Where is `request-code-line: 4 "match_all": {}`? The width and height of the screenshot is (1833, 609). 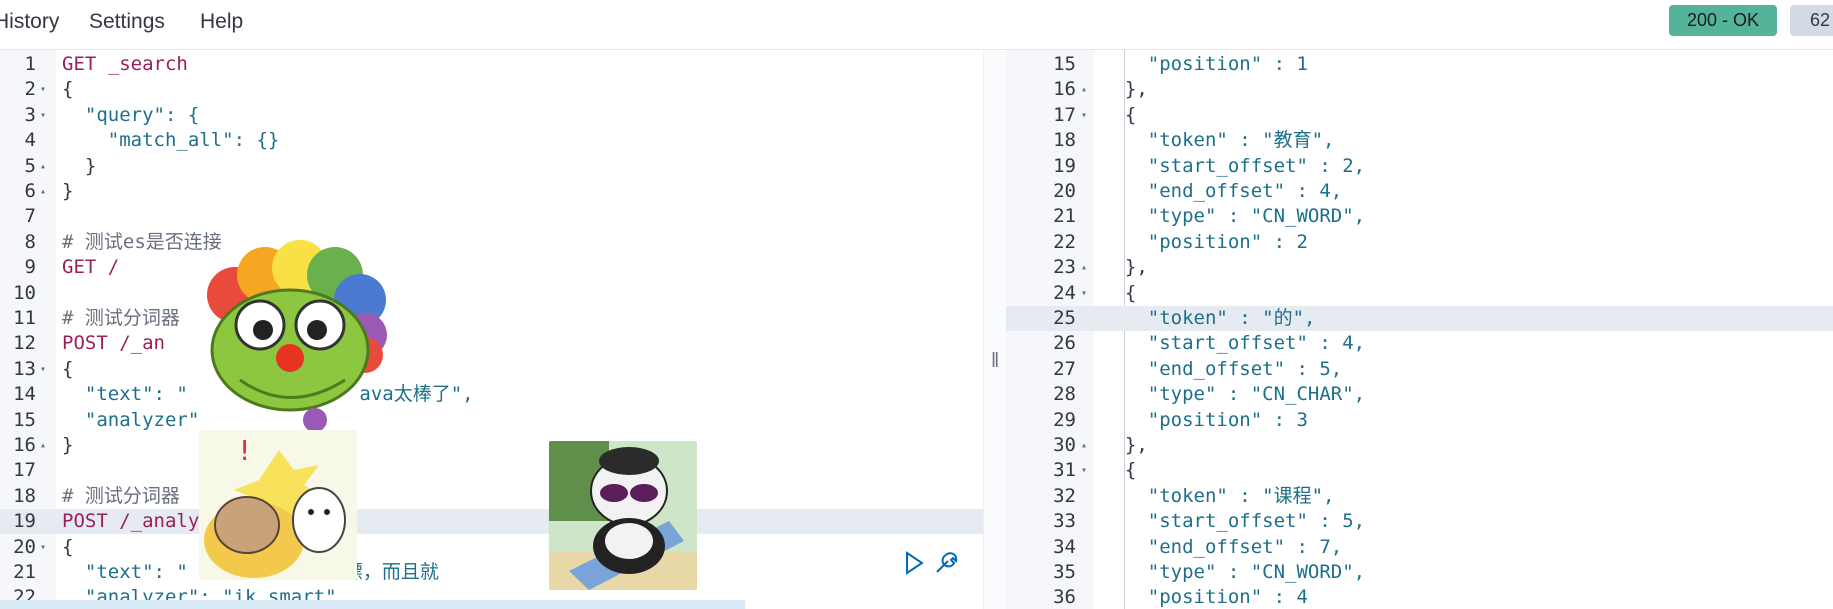 request-code-line: 4 "match_all": {} is located at coordinates (491, 140).